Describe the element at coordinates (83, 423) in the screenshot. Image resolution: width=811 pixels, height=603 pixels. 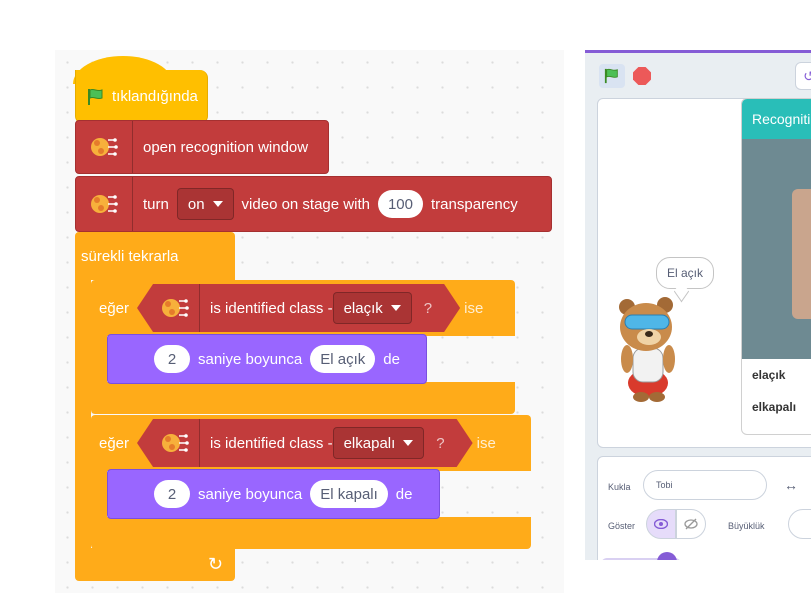
I see `forever-block-arm` at that location.